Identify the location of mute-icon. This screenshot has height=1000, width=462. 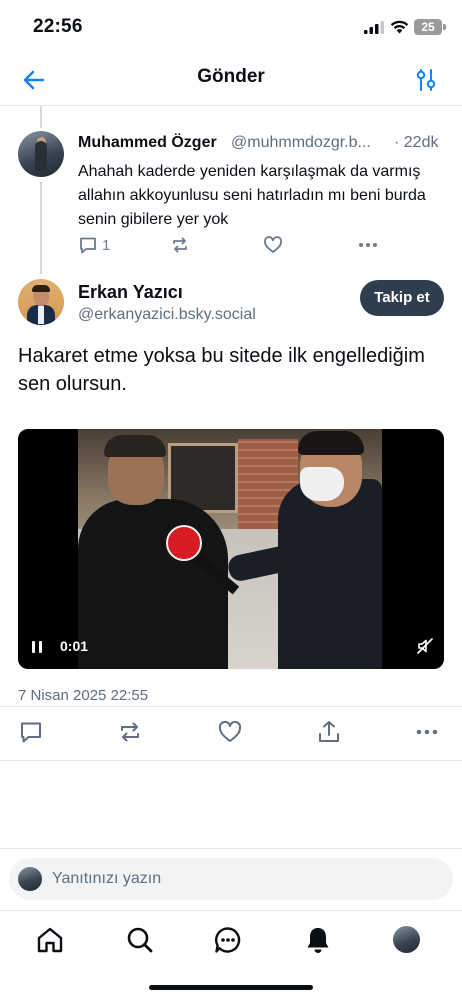
(425, 646).